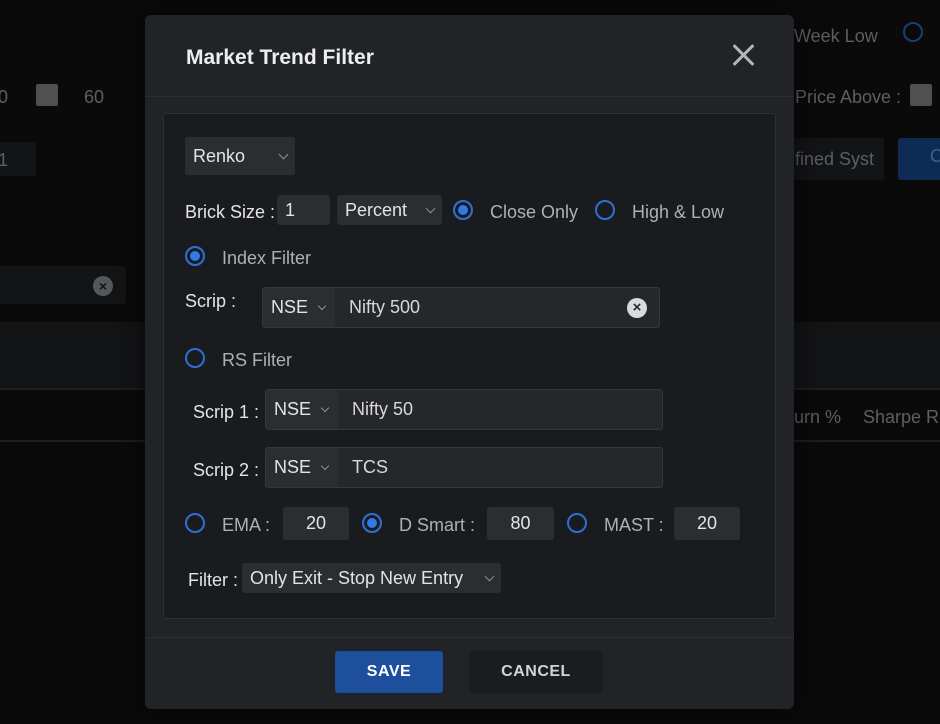  I want to click on brick-size-input: 1, so click(303, 210).